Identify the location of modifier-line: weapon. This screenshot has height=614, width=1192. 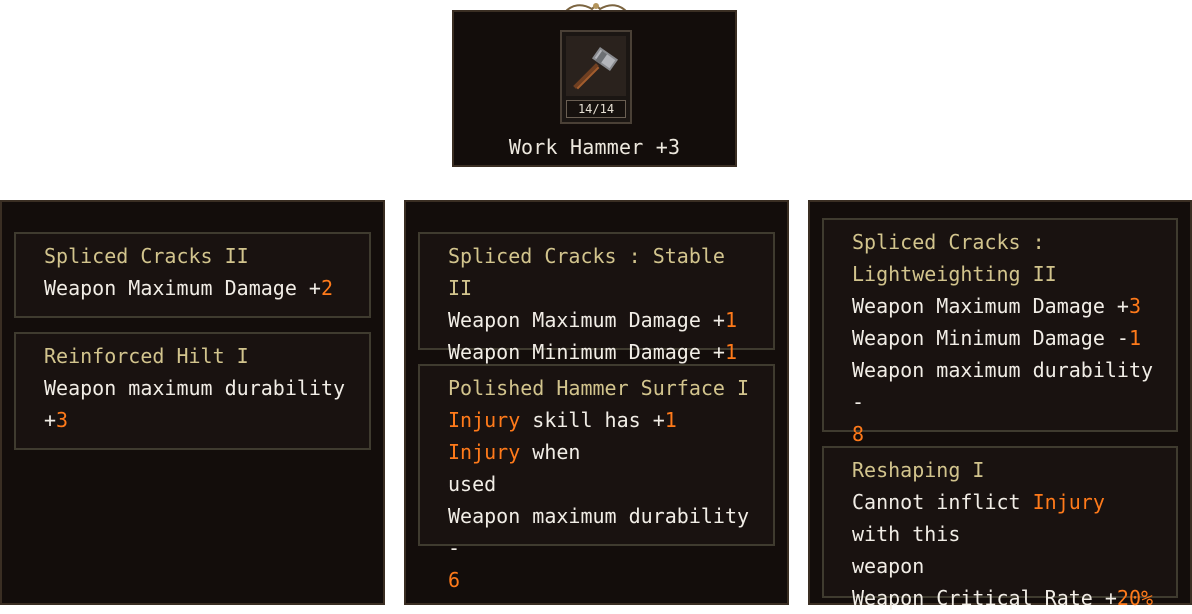
(1007, 566).